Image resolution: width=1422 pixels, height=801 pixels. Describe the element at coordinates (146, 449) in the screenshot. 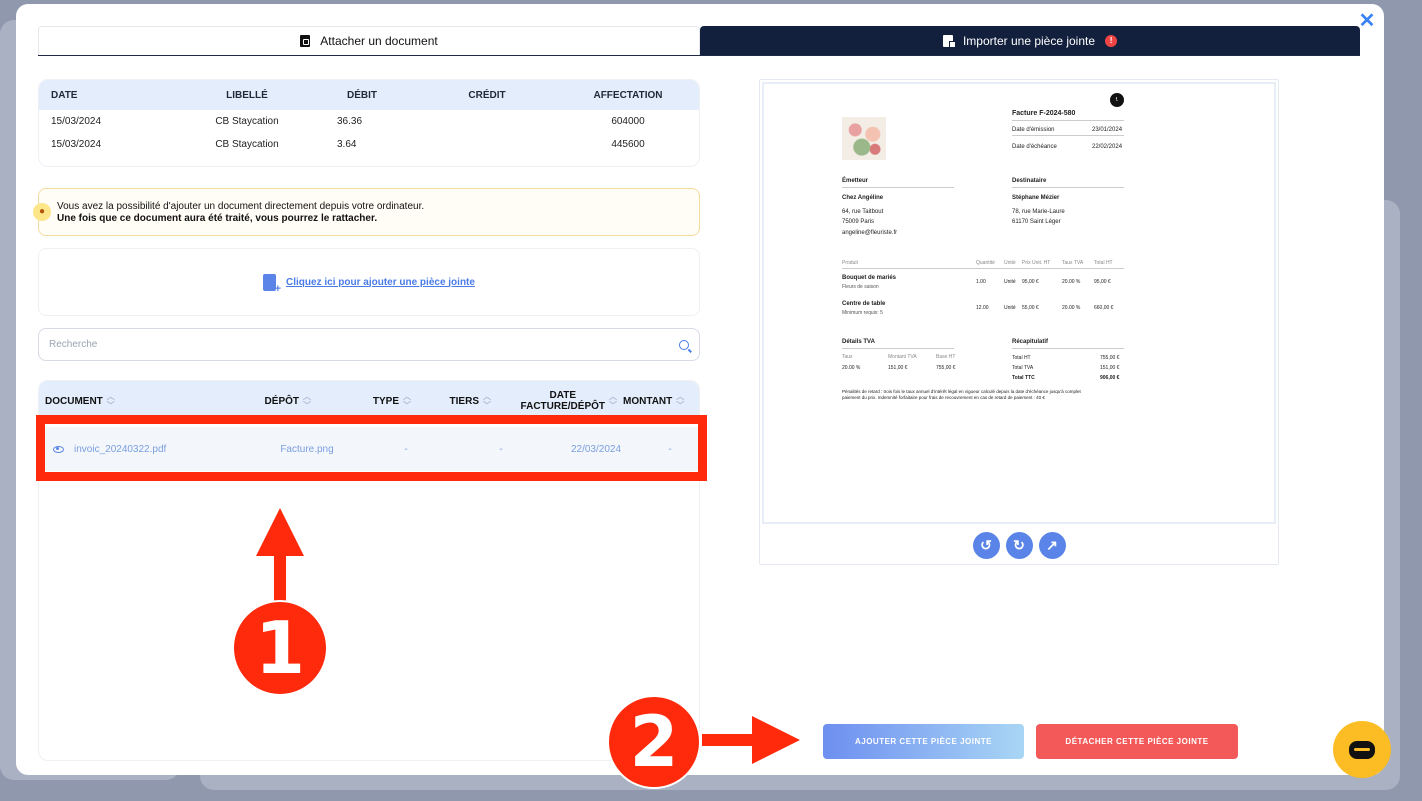

I see `cell-document: invoic_20240322.pdf` at that location.